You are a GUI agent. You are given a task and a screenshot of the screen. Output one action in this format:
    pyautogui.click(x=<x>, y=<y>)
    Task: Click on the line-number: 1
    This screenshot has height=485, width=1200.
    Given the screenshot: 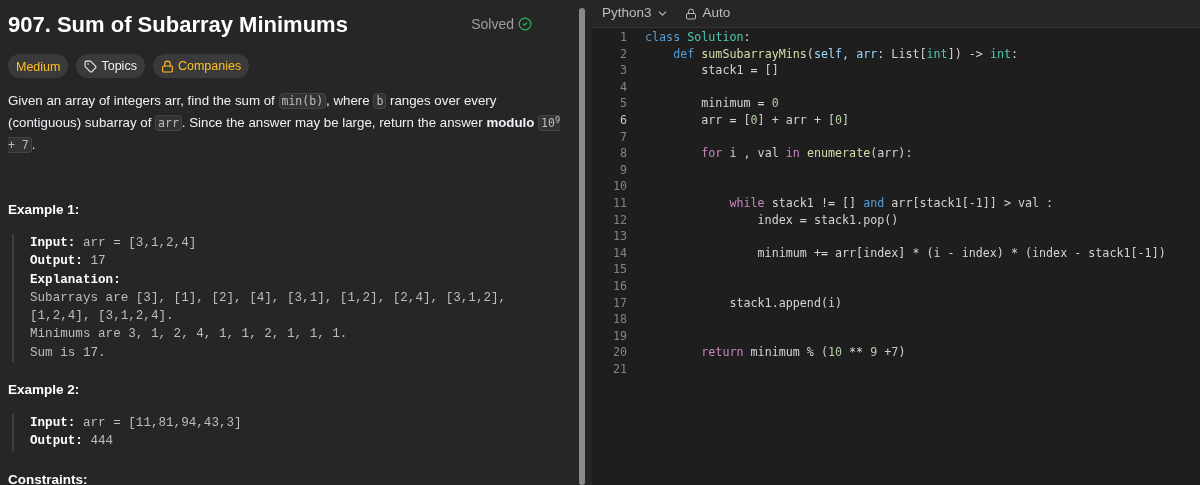 What is the action you would take?
    pyautogui.click(x=622, y=37)
    